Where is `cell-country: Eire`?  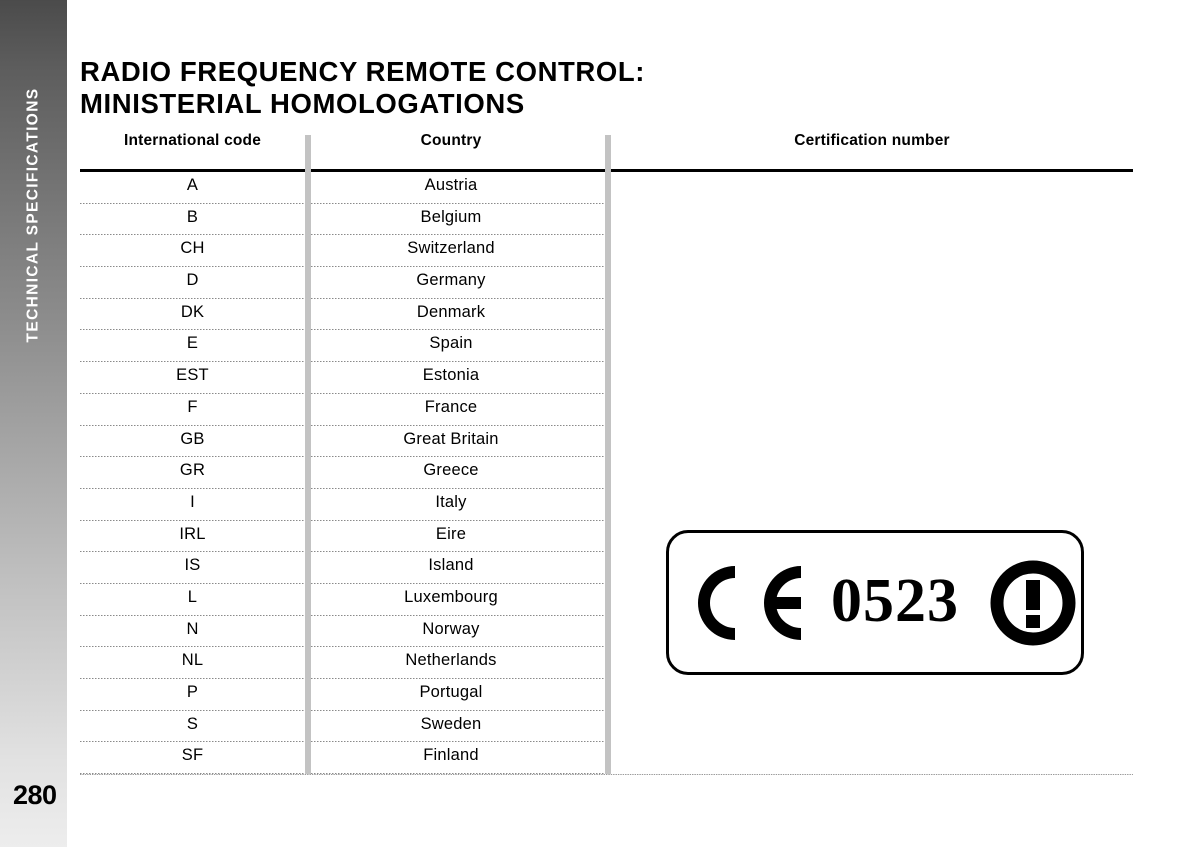 cell-country: Eire is located at coordinates (451, 533).